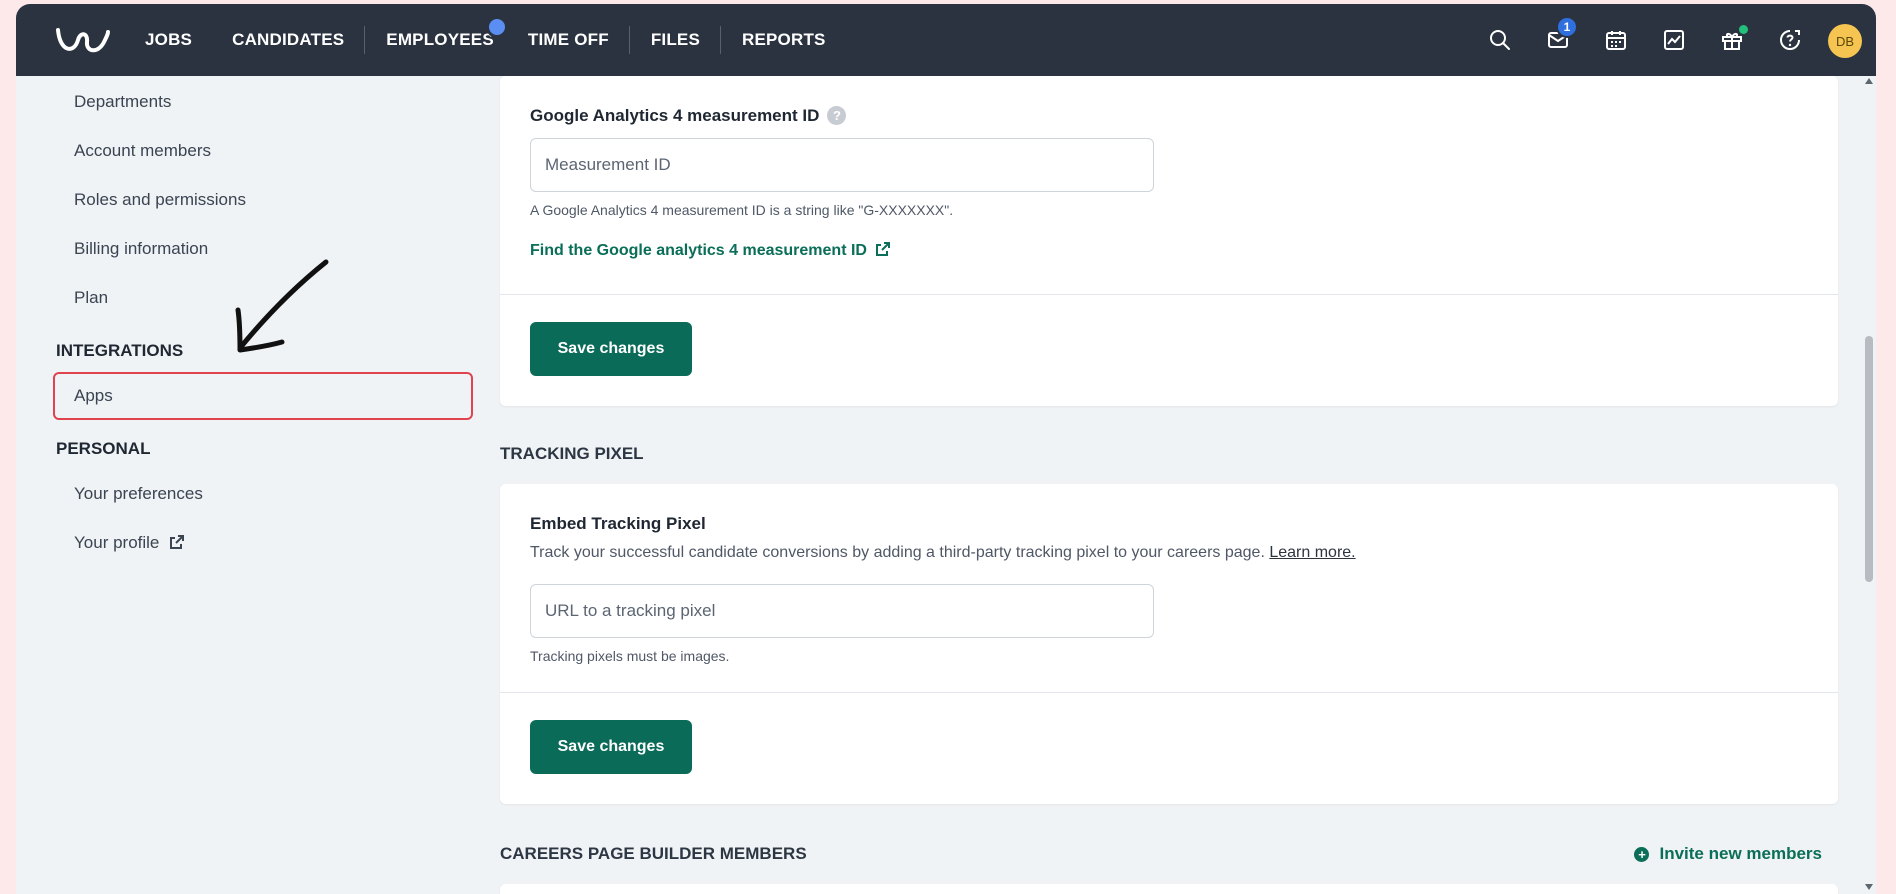 This screenshot has height=894, width=1896. What do you see at coordinates (1312, 552) in the screenshot?
I see `learn-more-link: Learn more.` at bounding box center [1312, 552].